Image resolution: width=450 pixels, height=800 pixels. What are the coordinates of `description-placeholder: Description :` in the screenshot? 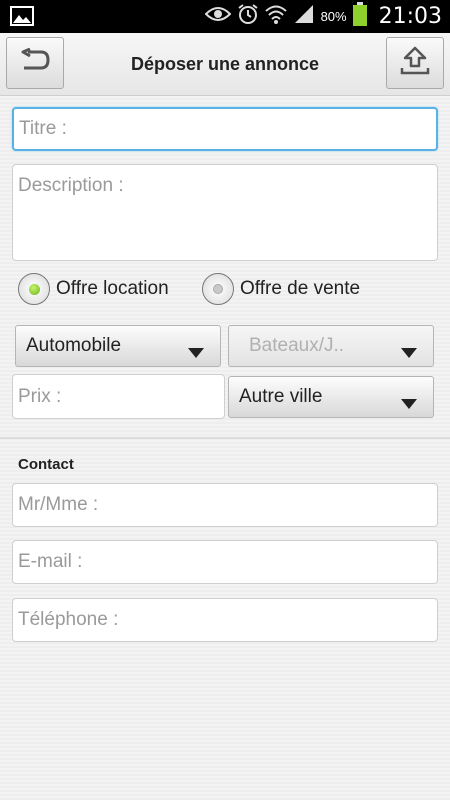 It's located at (71, 185).